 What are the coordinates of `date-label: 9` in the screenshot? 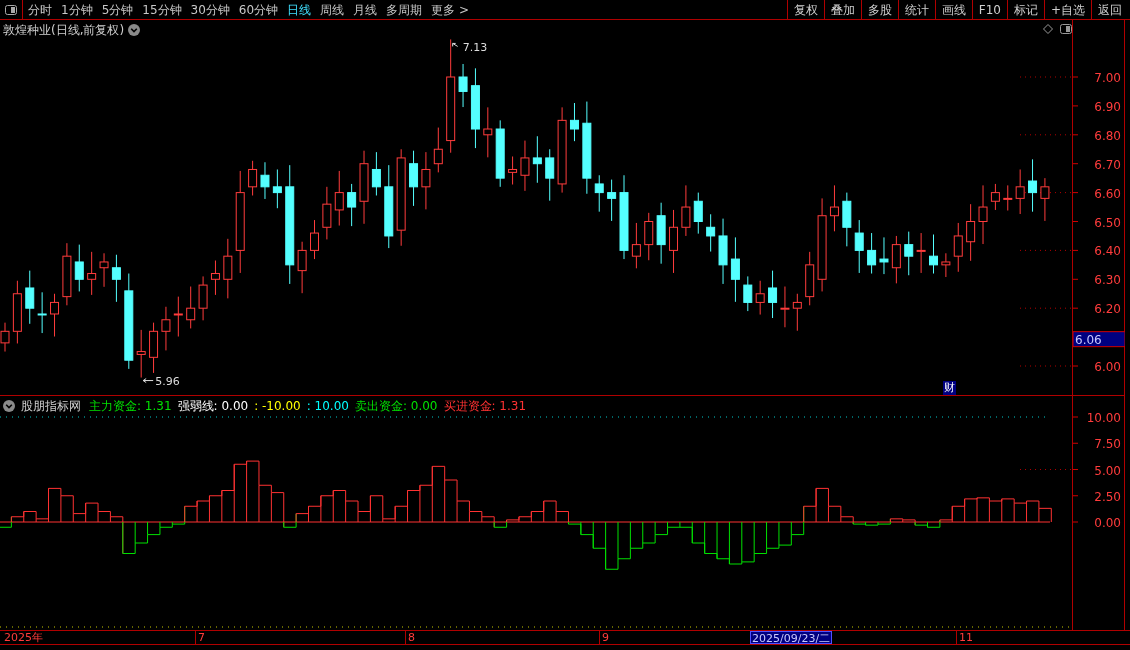 It's located at (605, 637).